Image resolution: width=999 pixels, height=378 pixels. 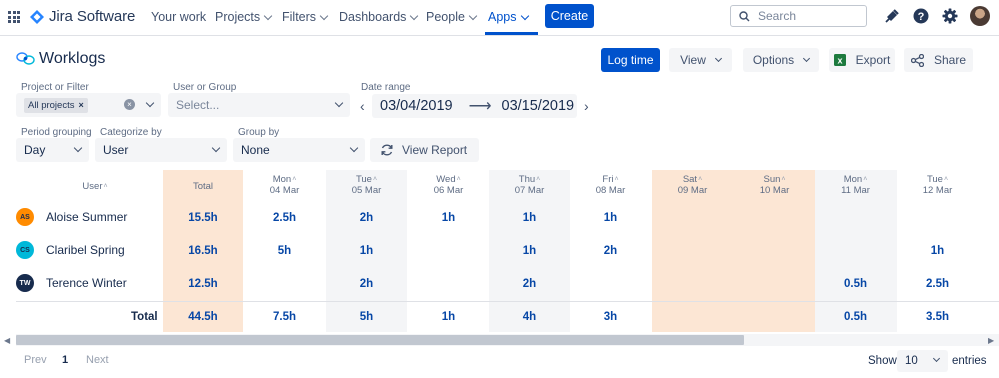 What do you see at coordinates (938, 60) in the screenshot?
I see `share-button: Share` at bounding box center [938, 60].